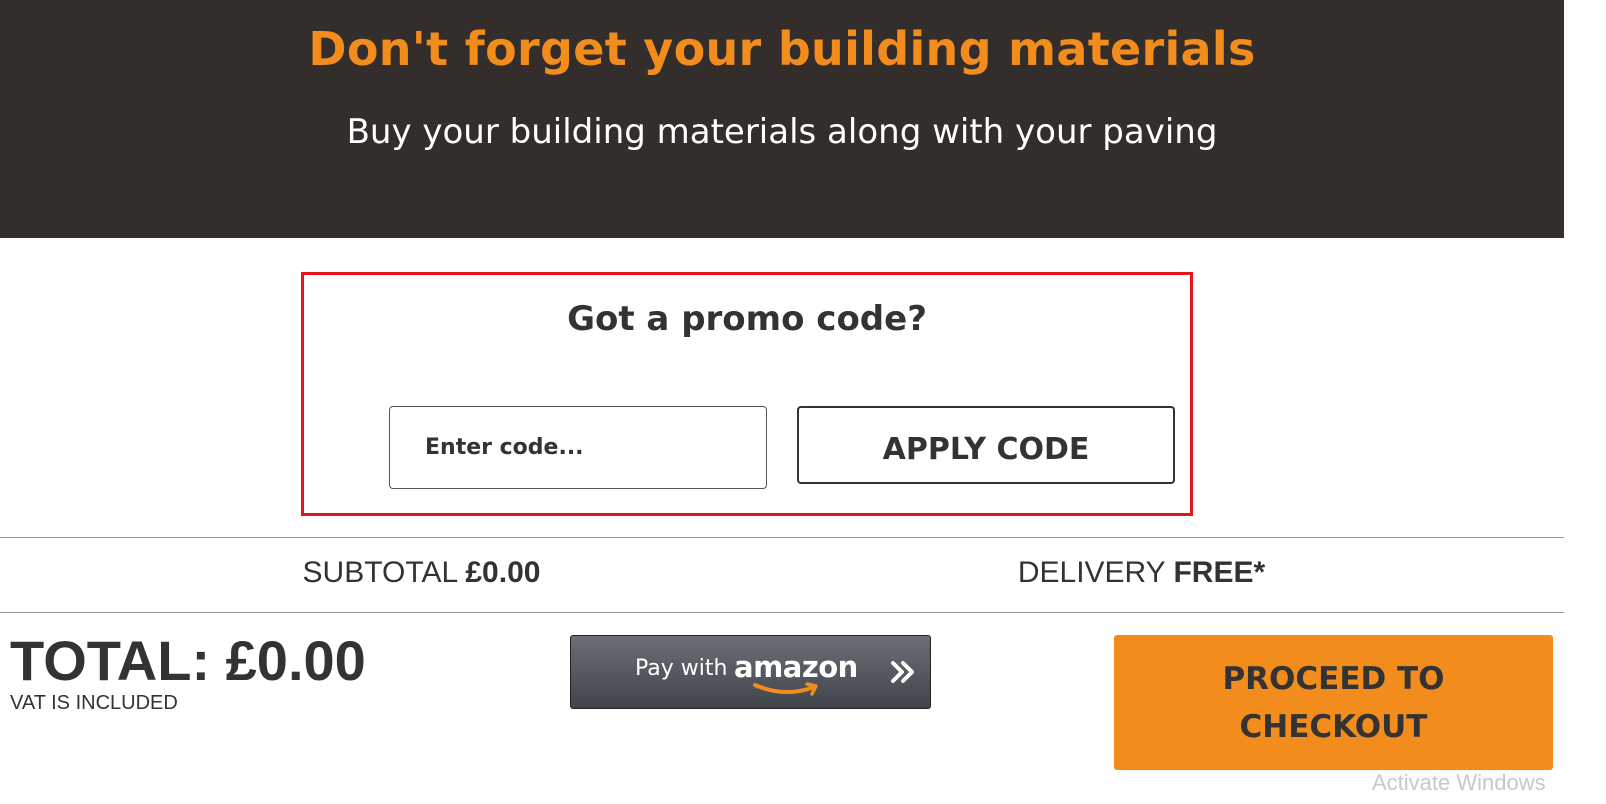  What do you see at coordinates (782, 537) in the screenshot?
I see `divider-top` at bounding box center [782, 537].